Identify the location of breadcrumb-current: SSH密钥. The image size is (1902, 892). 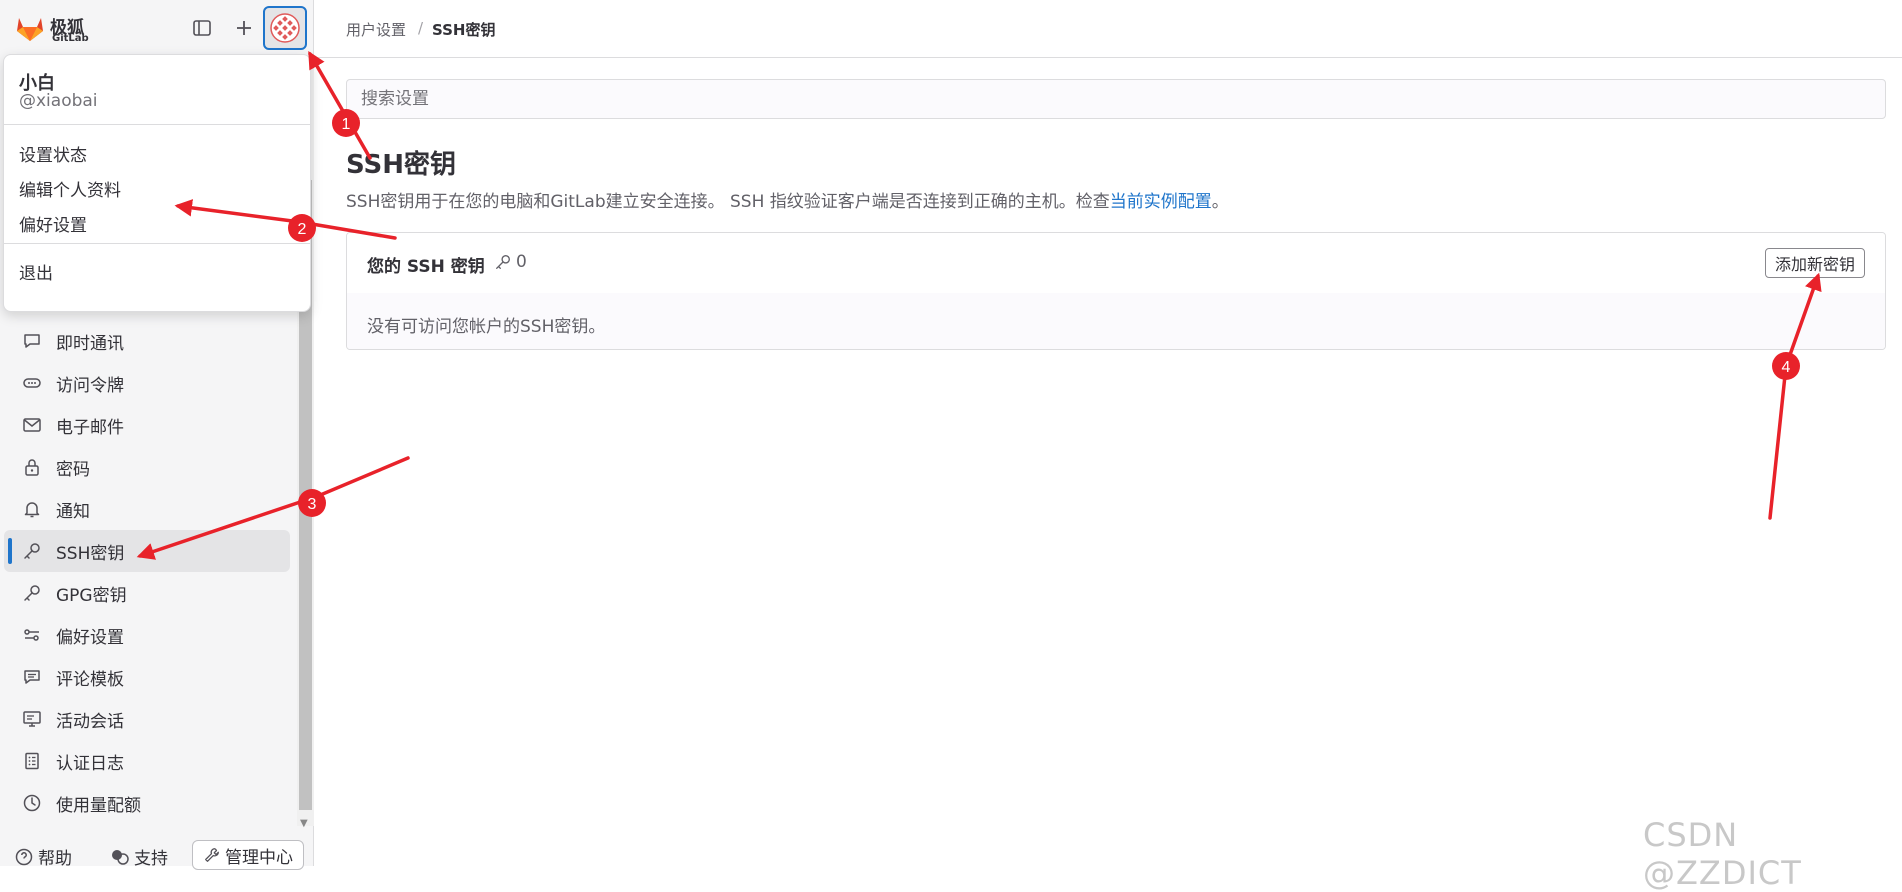
(464, 29).